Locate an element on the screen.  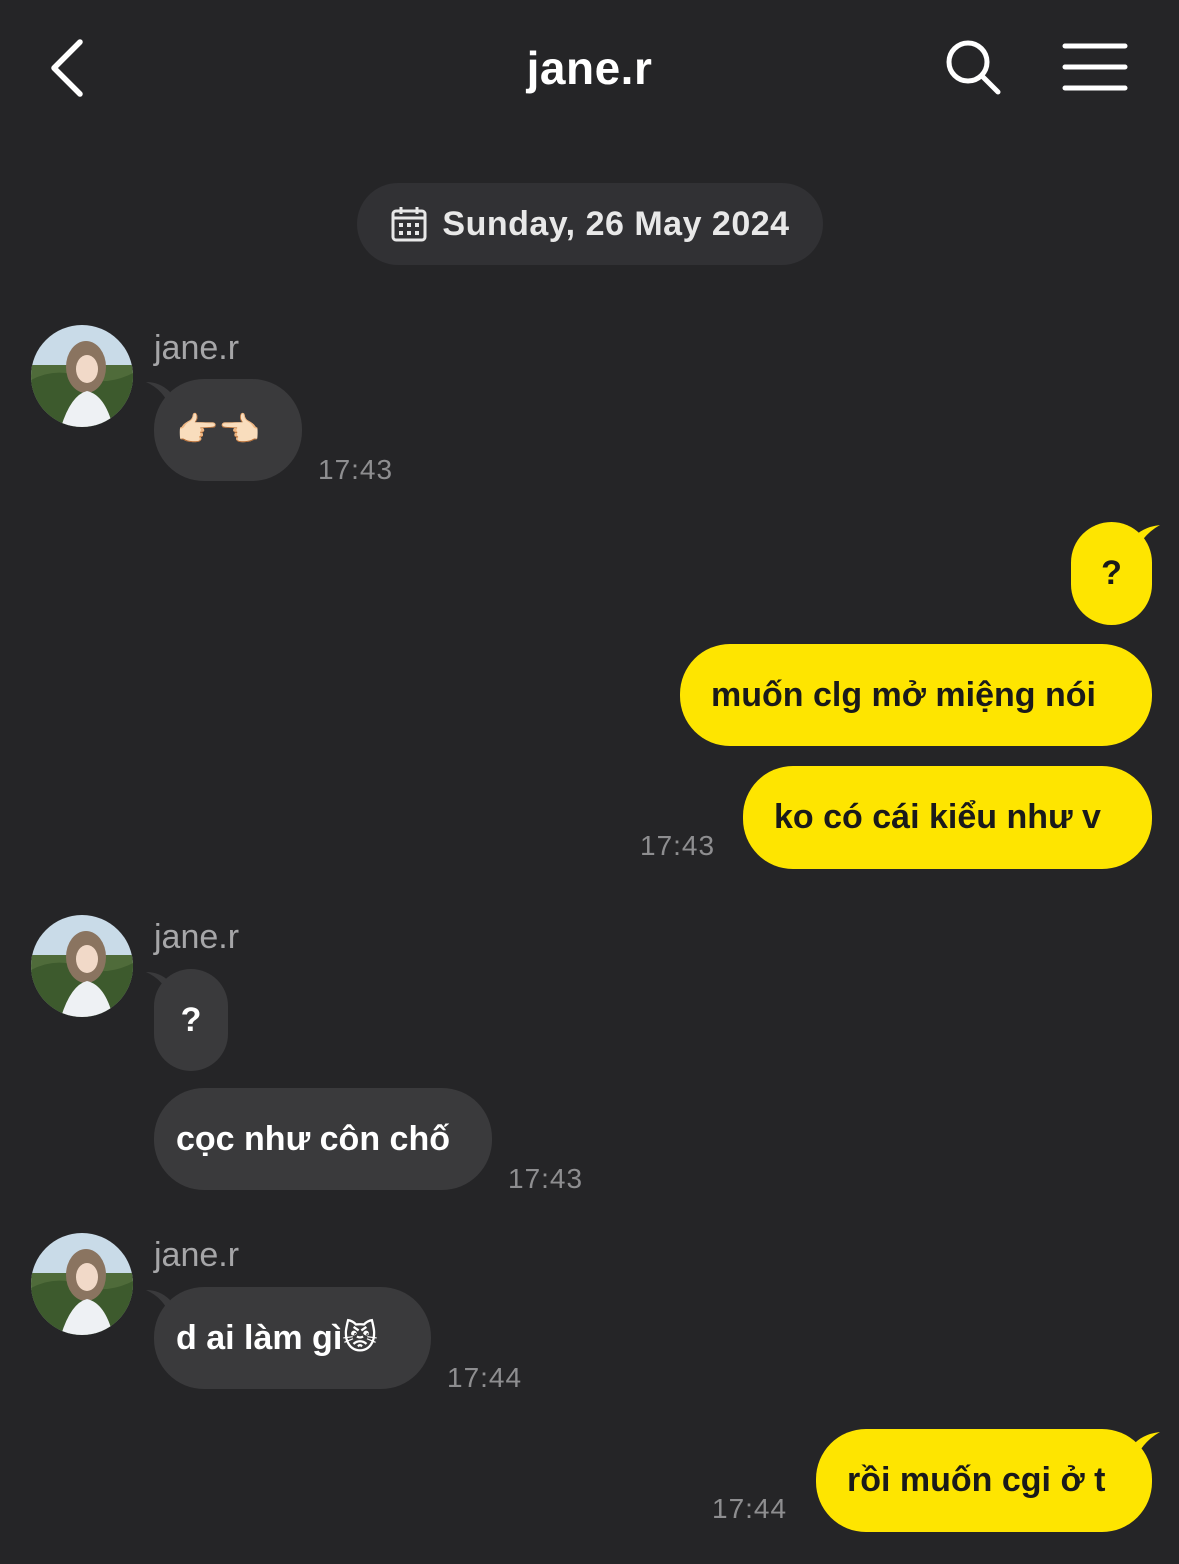
date-divider-text: Sunday, 26 May 2024 is located at coordinates (616, 223).